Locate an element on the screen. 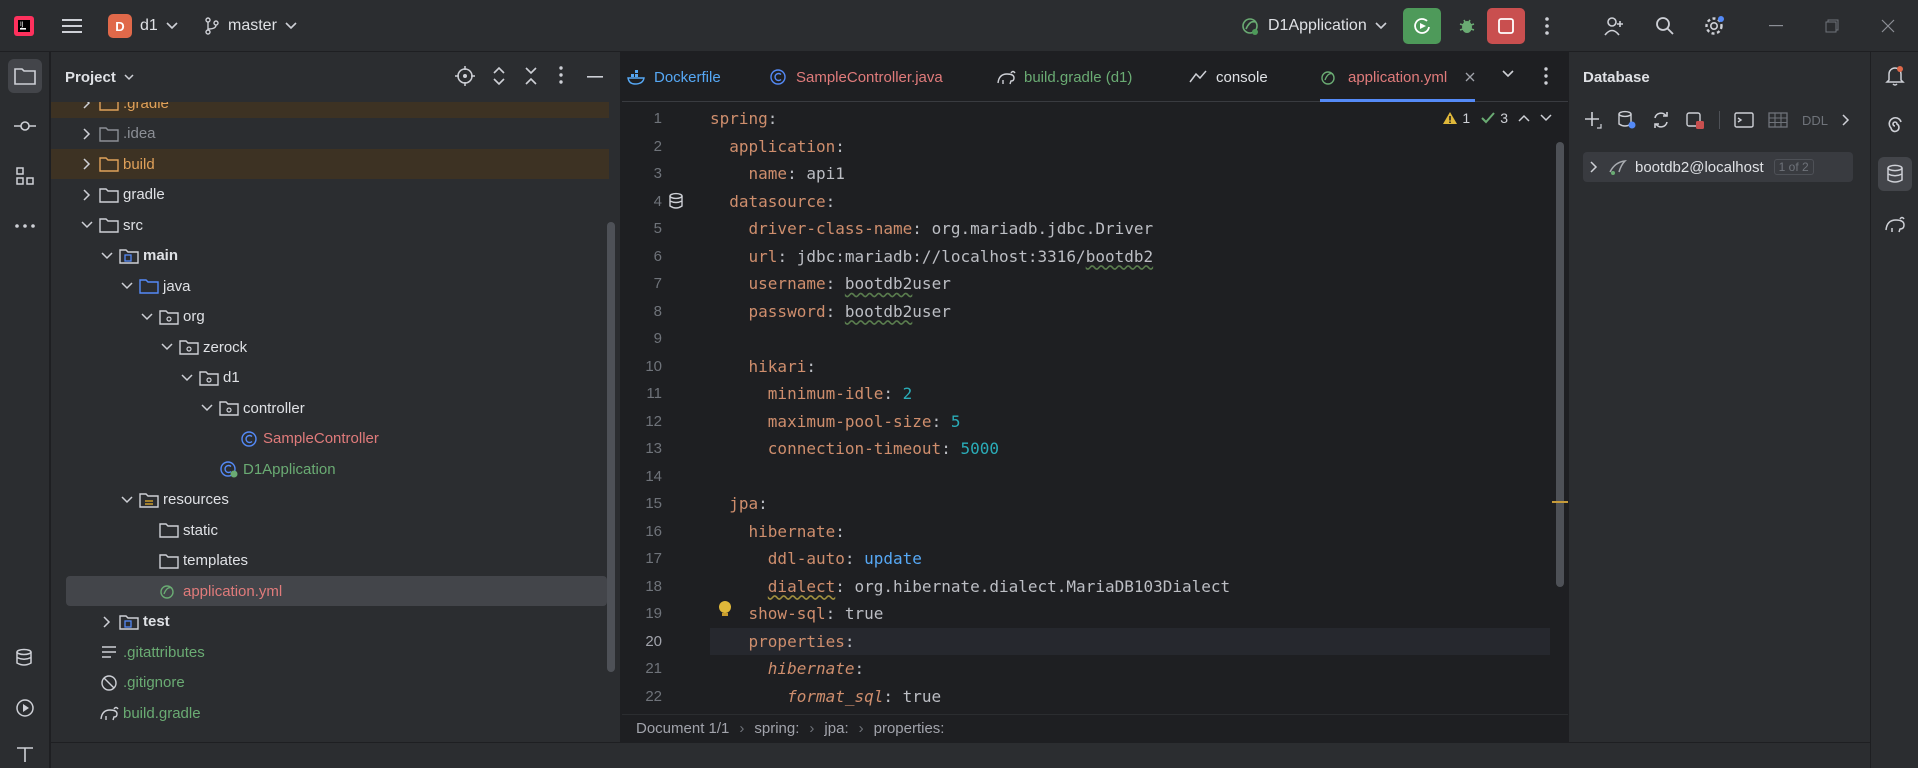 The width and height of the screenshot is (1918, 768). restore-window-icon is located at coordinates (1832, 26).